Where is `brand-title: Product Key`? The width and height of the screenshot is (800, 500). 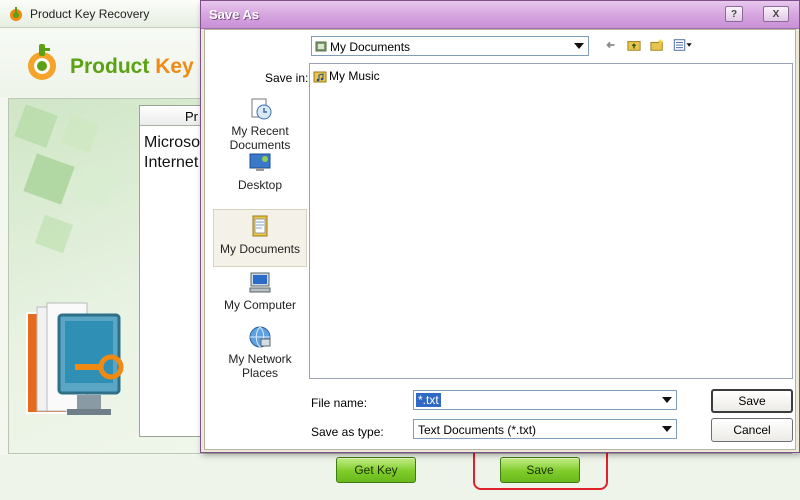 brand-title: Product Key is located at coordinates (132, 67).